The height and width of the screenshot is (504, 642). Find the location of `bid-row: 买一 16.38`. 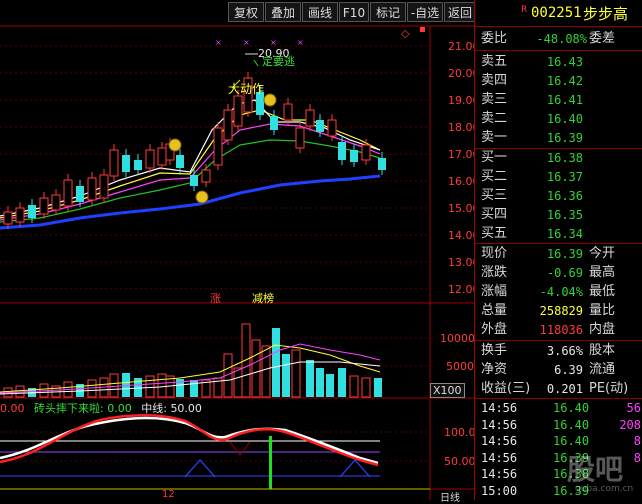

bid-row: 买一 16.38 is located at coordinates (558, 158).